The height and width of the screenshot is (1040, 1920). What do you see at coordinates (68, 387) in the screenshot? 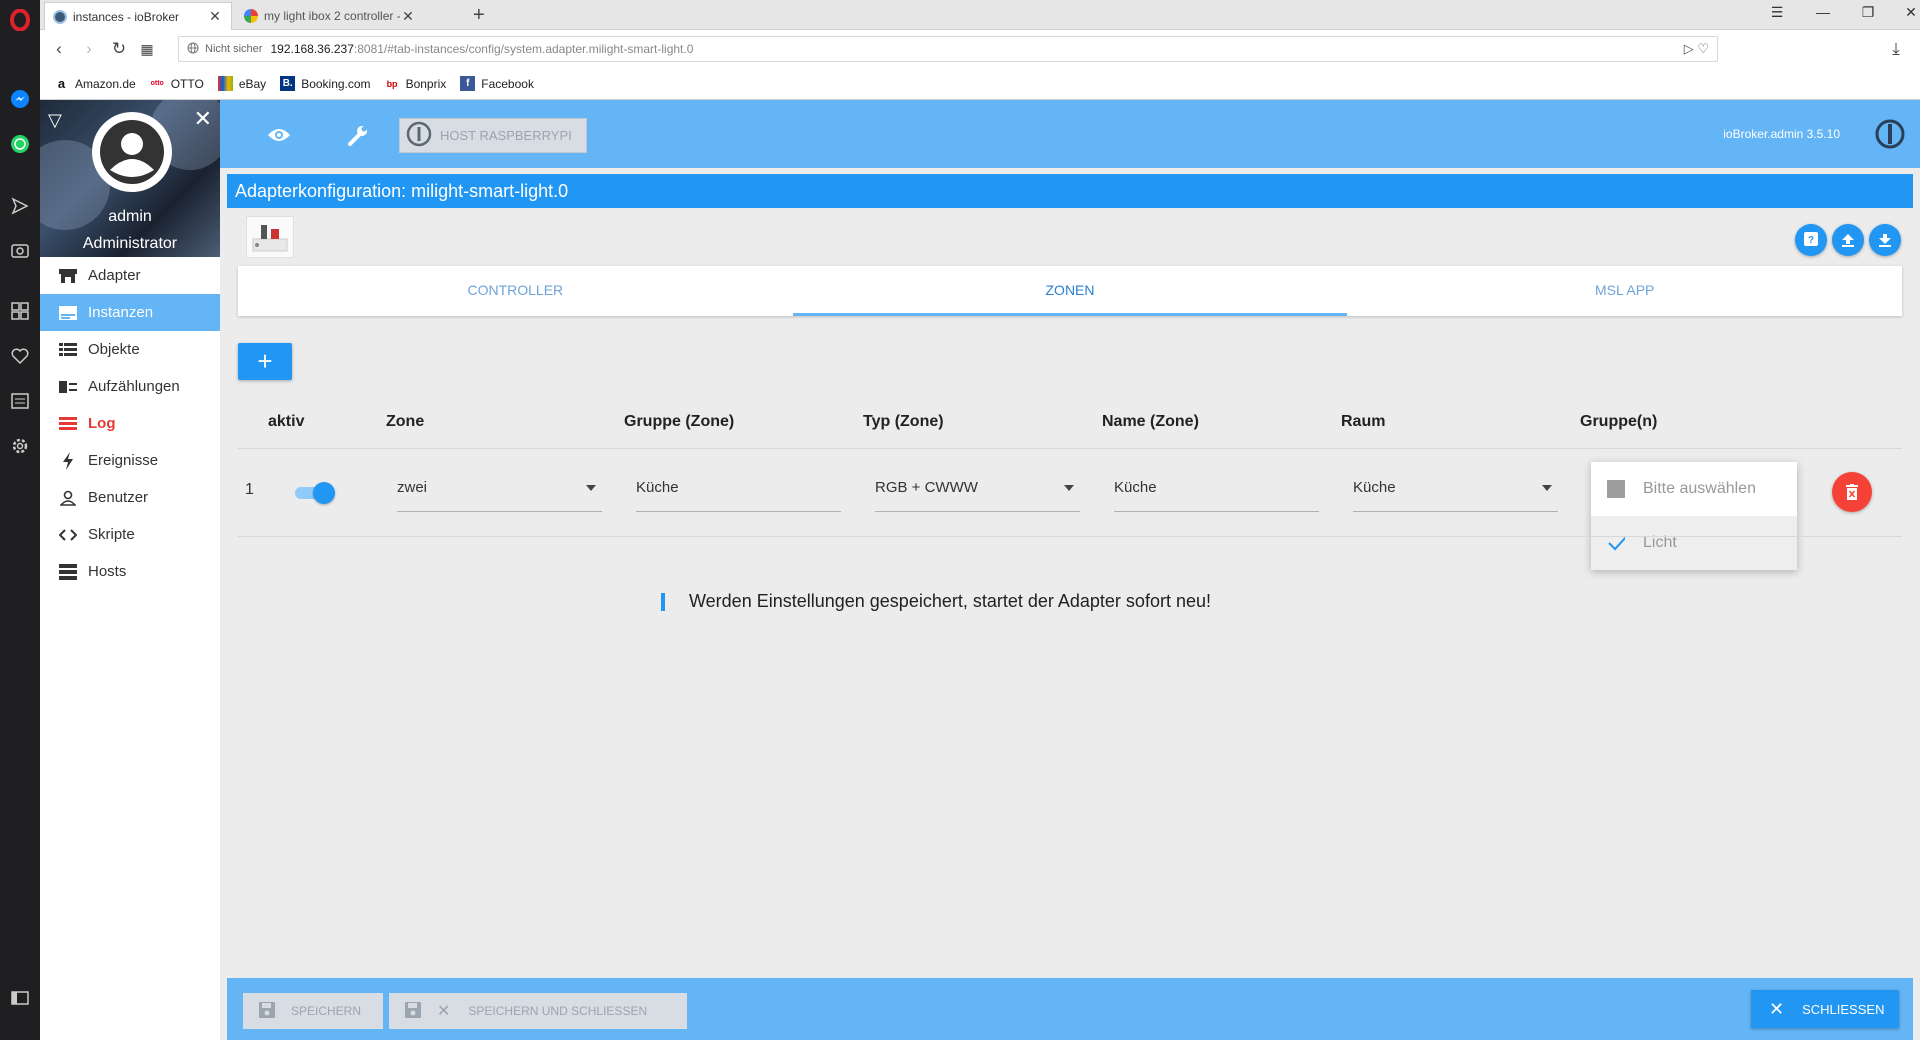
I see `enum-icon` at bounding box center [68, 387].